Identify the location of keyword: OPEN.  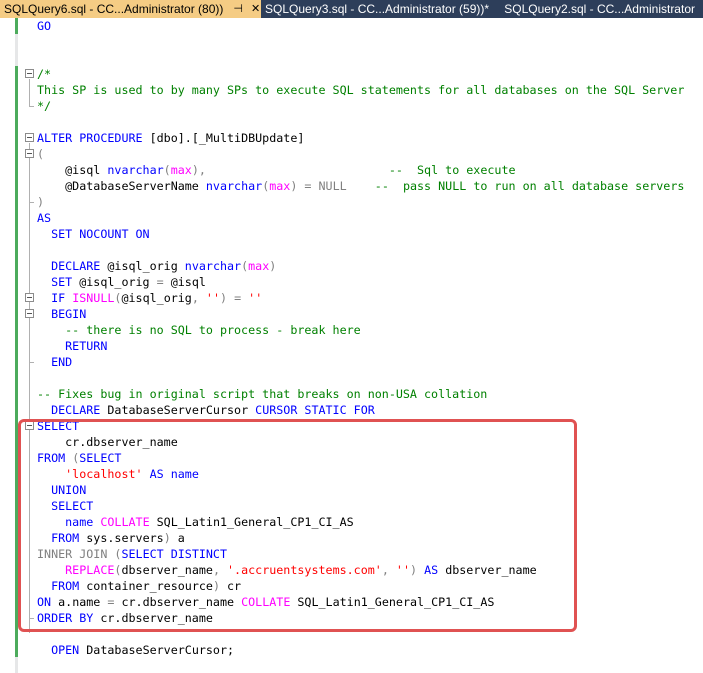
(58, 650).